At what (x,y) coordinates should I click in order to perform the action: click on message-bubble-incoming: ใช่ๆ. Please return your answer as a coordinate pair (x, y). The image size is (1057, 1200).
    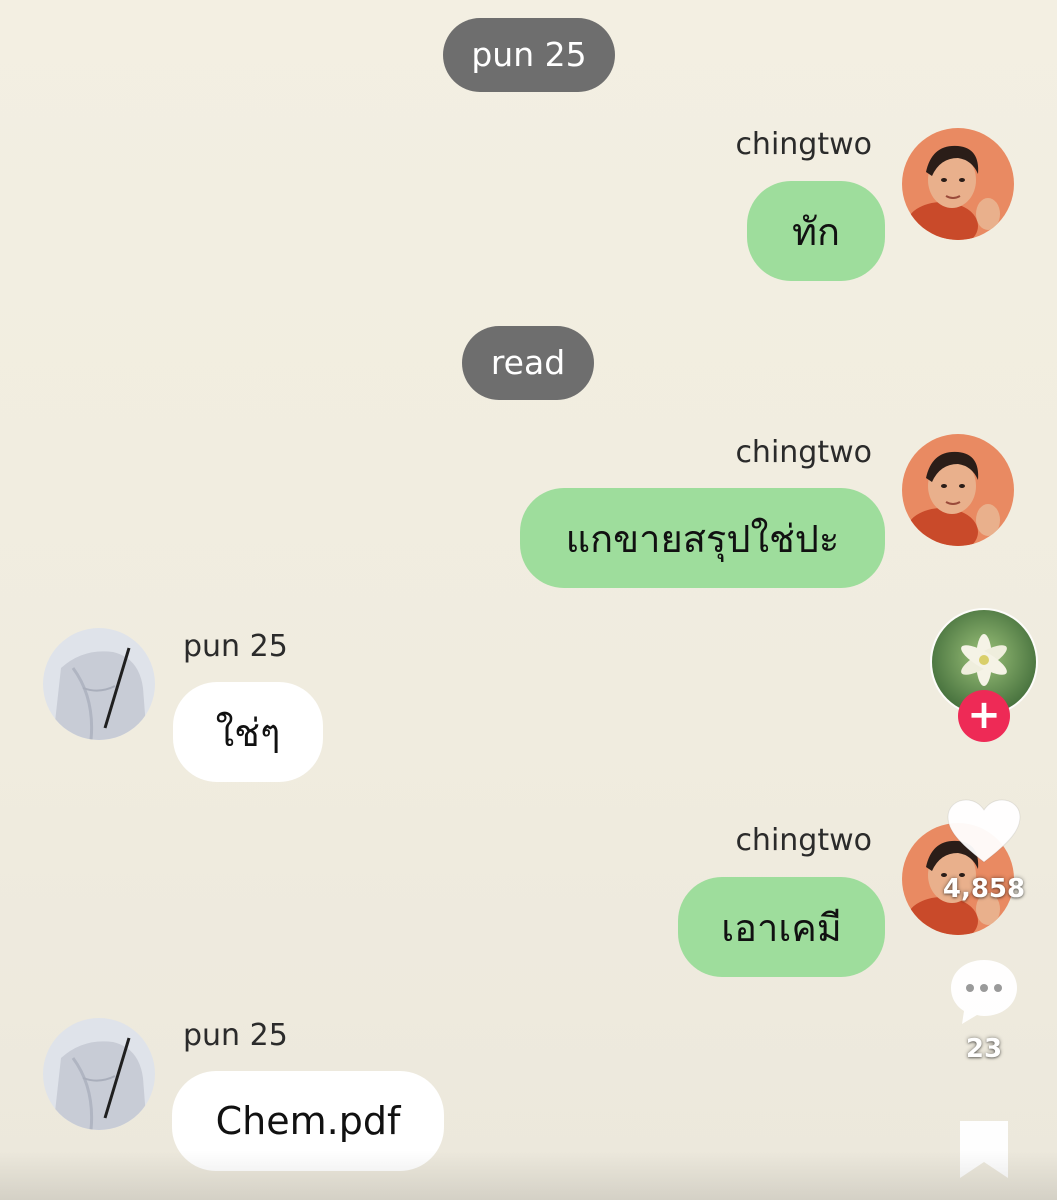
    Looking at the image, I should click on (248, 732).